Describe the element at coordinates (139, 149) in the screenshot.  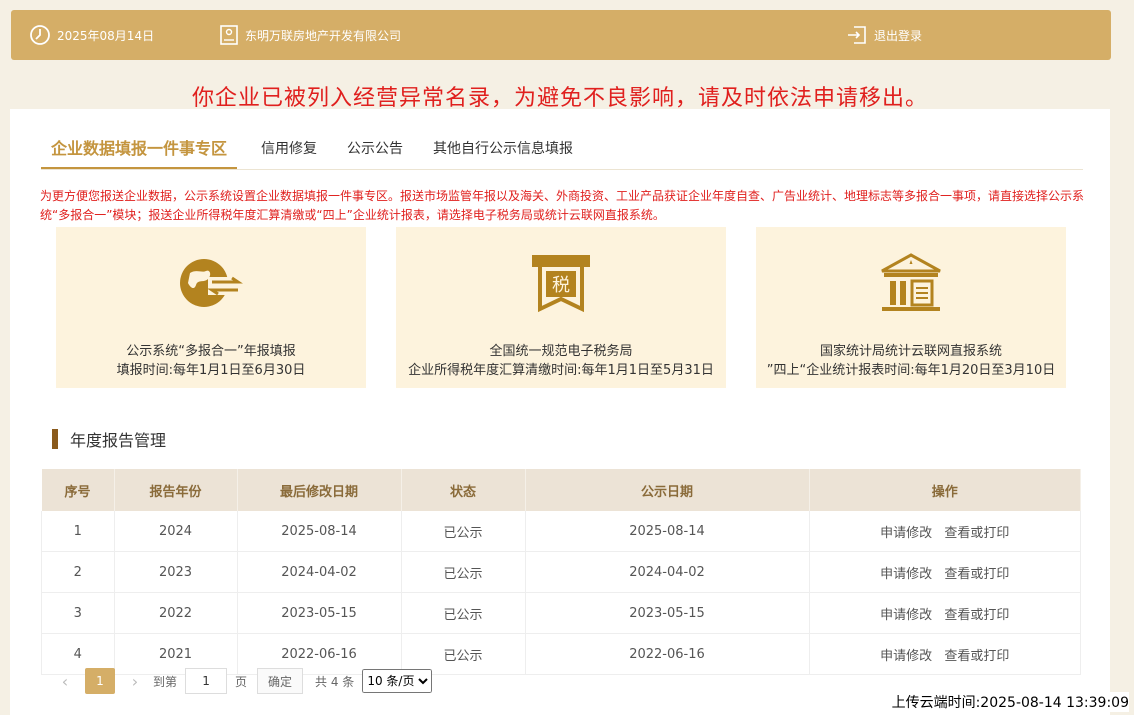
I see `tab-data-filing: 企业数据填报一件事专区` at that location.